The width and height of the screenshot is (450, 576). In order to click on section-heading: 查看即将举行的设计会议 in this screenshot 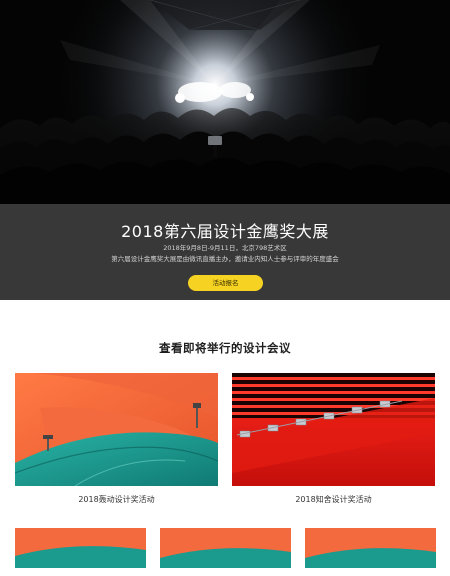, I will do `click(225, 348)`.